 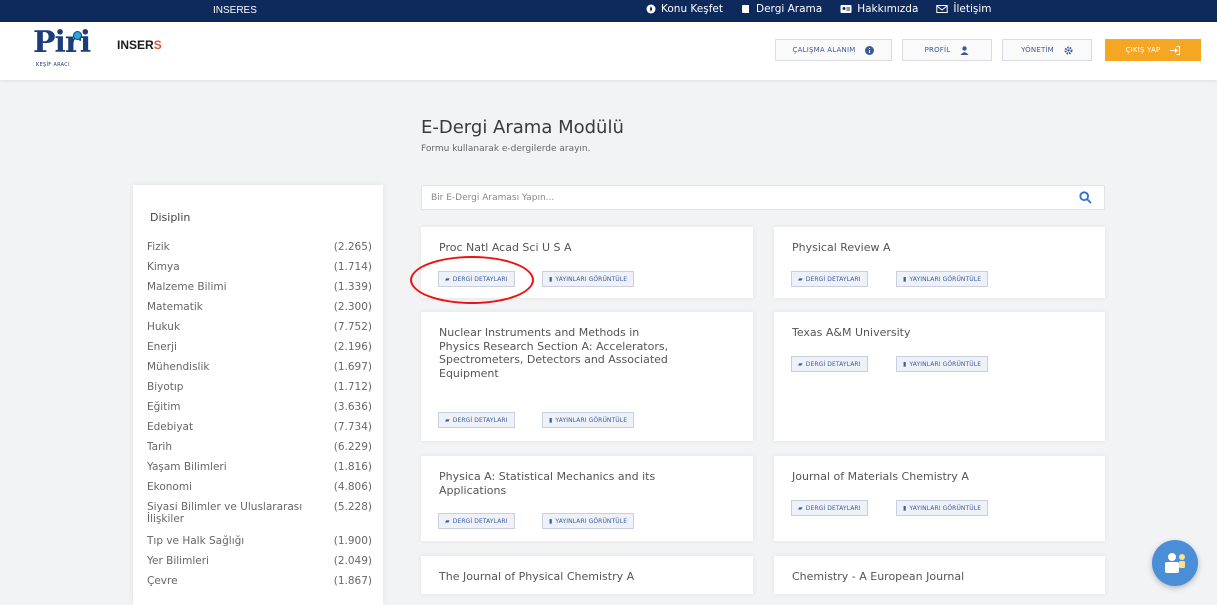 I want to click on logout-button: ÇIKIŞ YAP, so click(x=1153, y=50).